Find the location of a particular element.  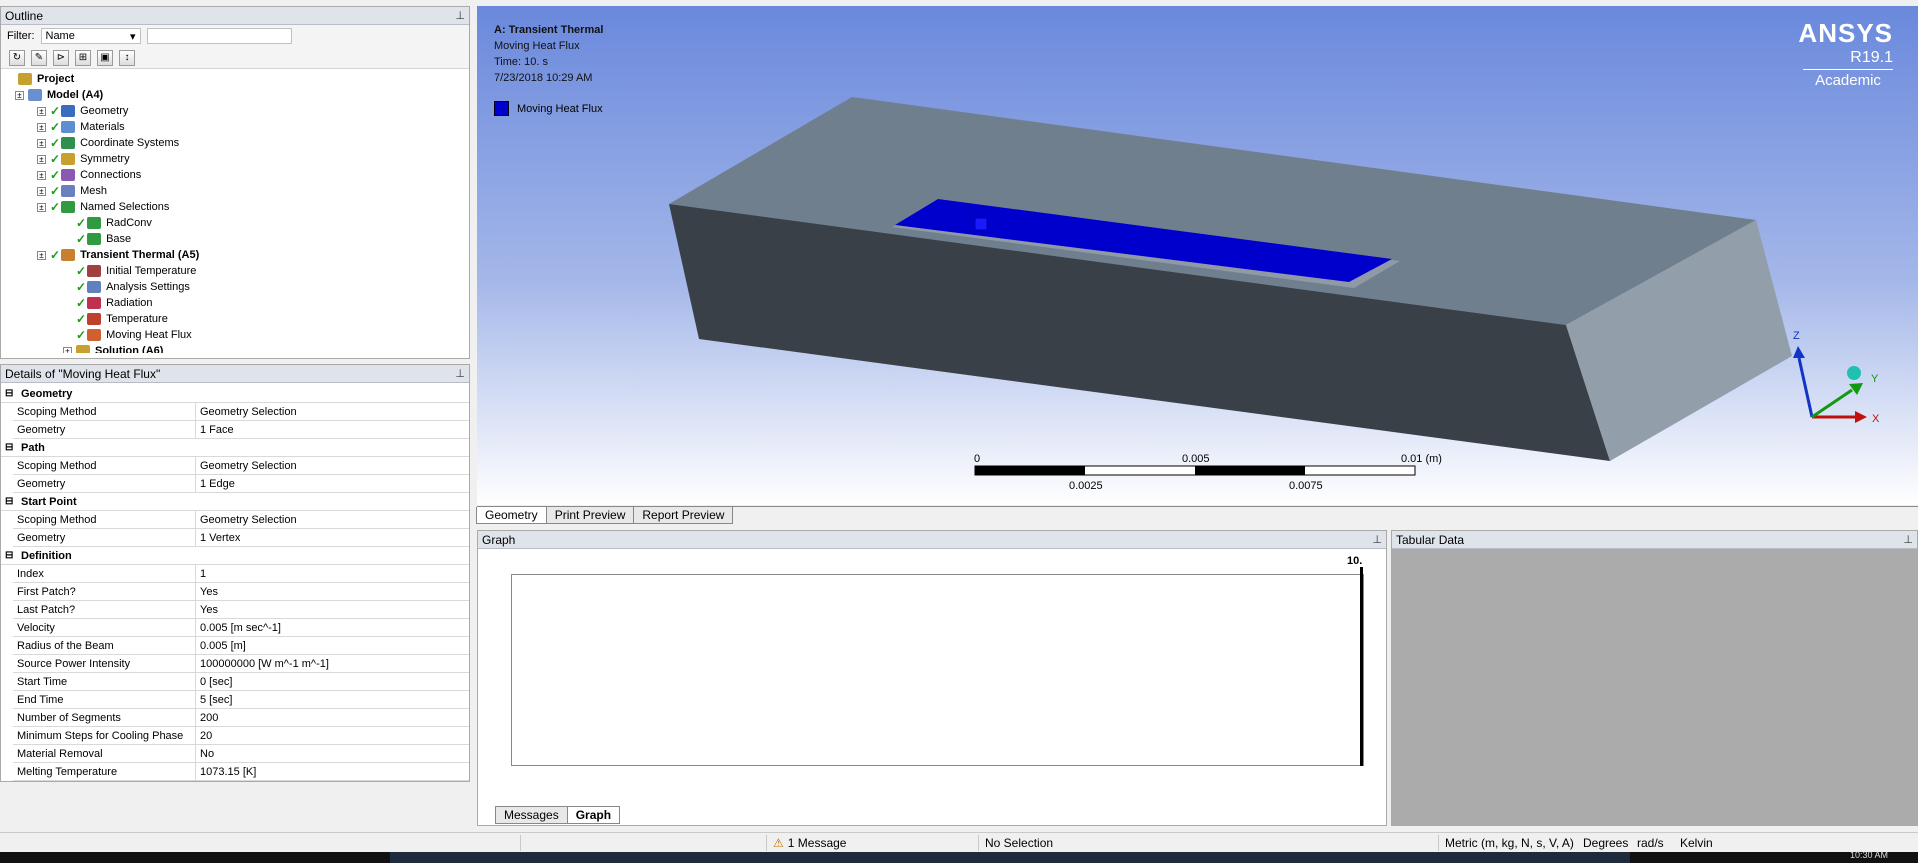

tab-graph: Graph is located at coordinates (593, 815).